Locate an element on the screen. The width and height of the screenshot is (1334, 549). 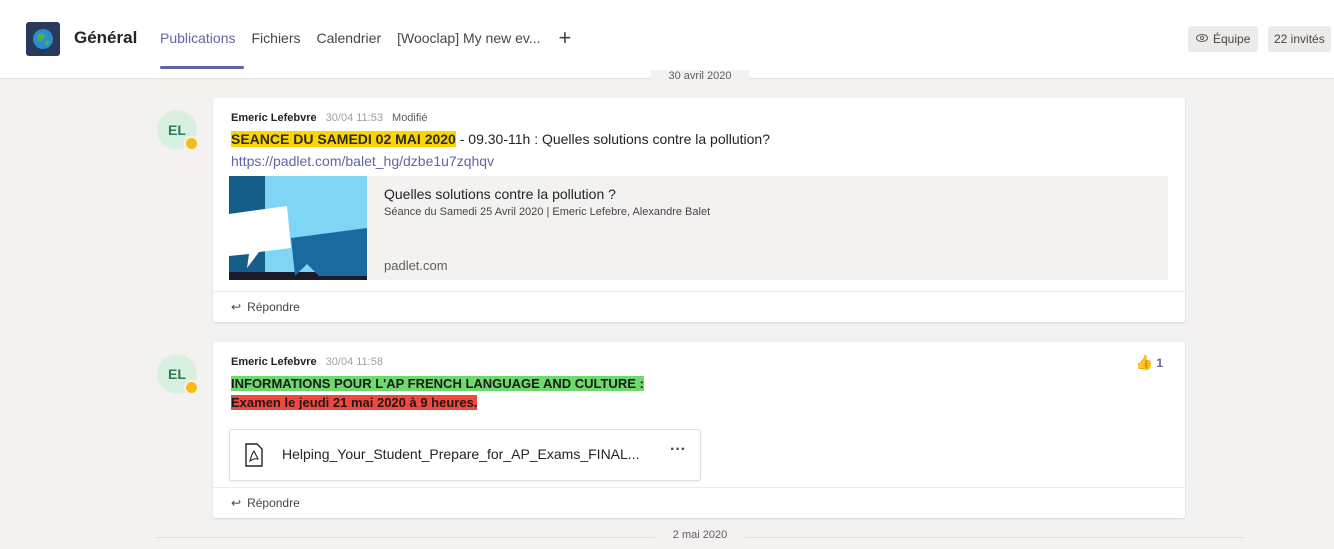
message-header: Emeric Lefebvre 30/04 11:58 is located at coordinates (307, 362).